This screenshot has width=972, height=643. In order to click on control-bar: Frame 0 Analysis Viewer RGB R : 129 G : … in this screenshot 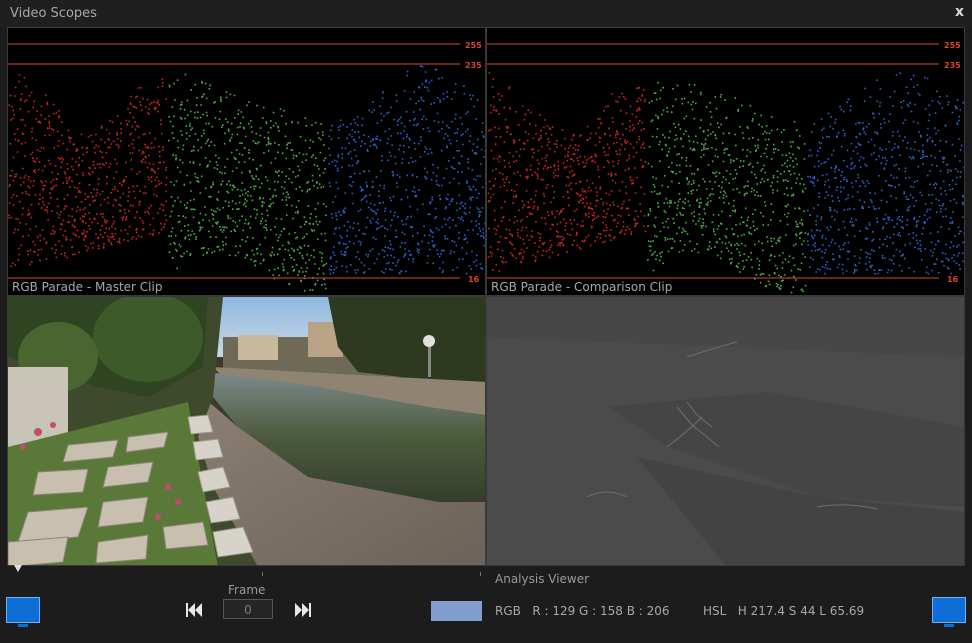, I will do `click(486, 604)`.